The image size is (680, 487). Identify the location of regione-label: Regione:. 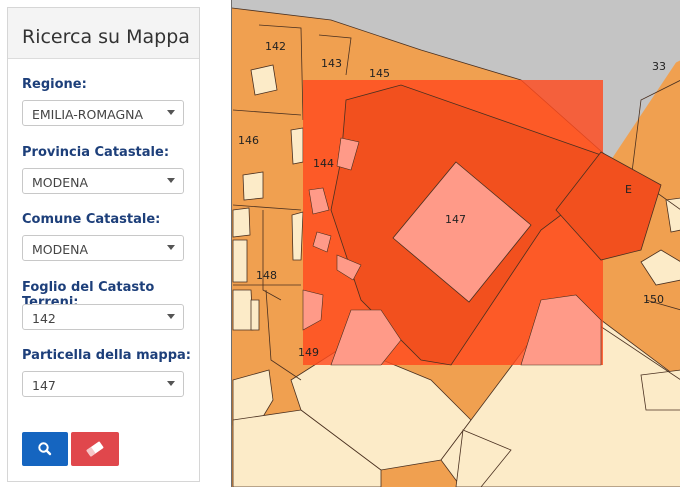
(54, 84).